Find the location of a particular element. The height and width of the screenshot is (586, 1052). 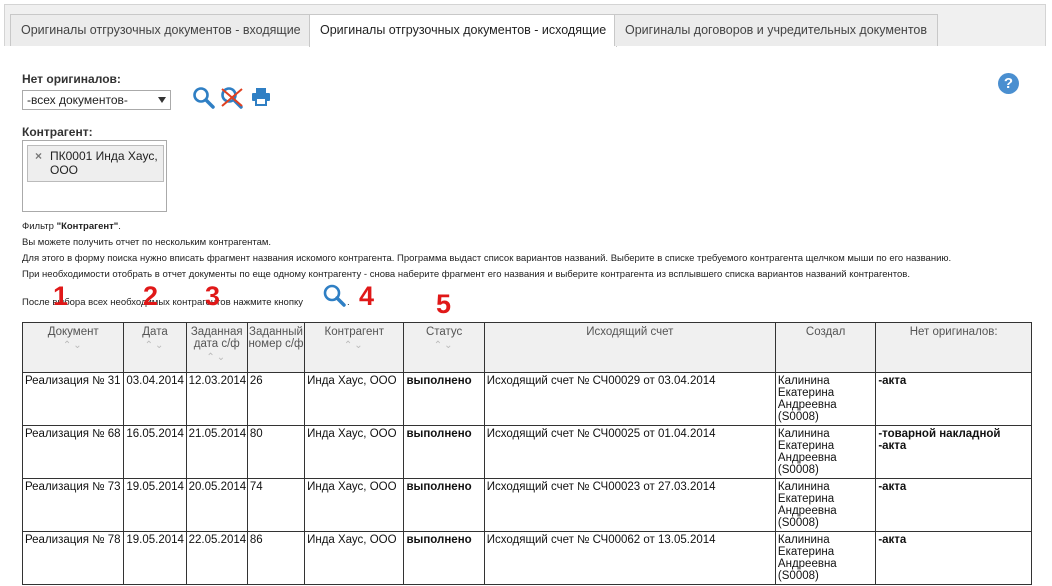

marker-4: 4 is located at coordinates (367, 296).